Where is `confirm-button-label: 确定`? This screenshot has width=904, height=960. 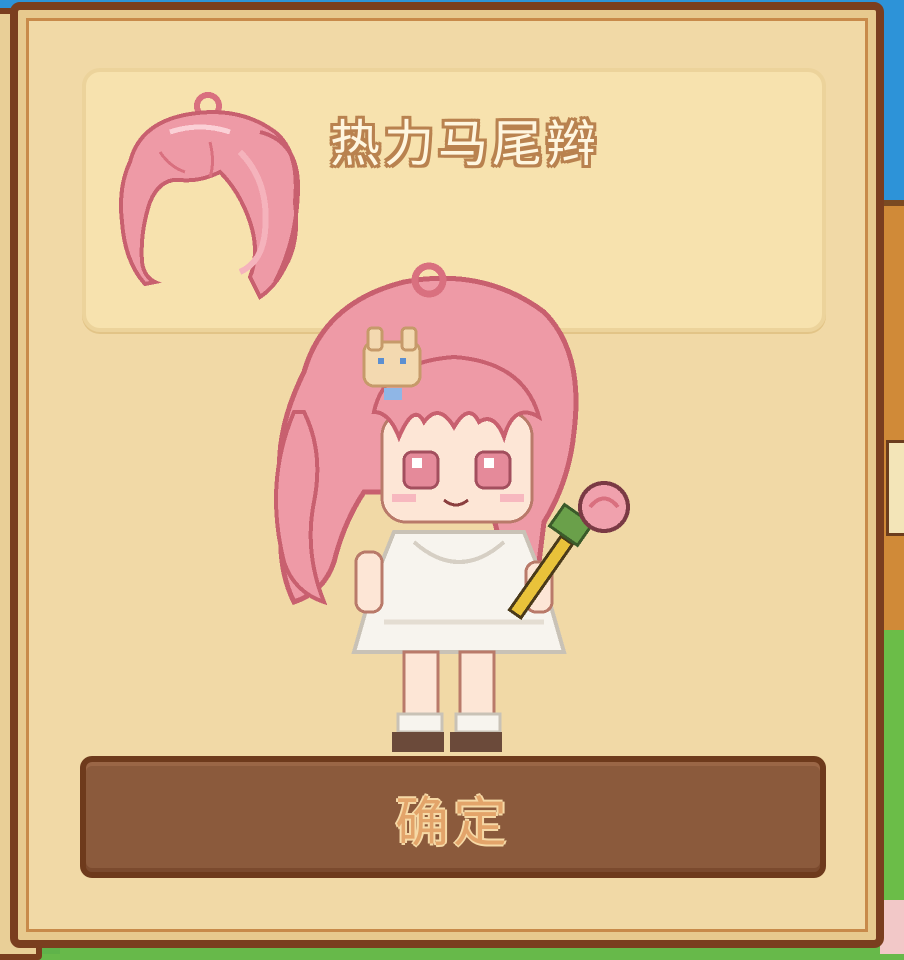 confirm-button-label: 确定 is located at coordinates (453, 822).